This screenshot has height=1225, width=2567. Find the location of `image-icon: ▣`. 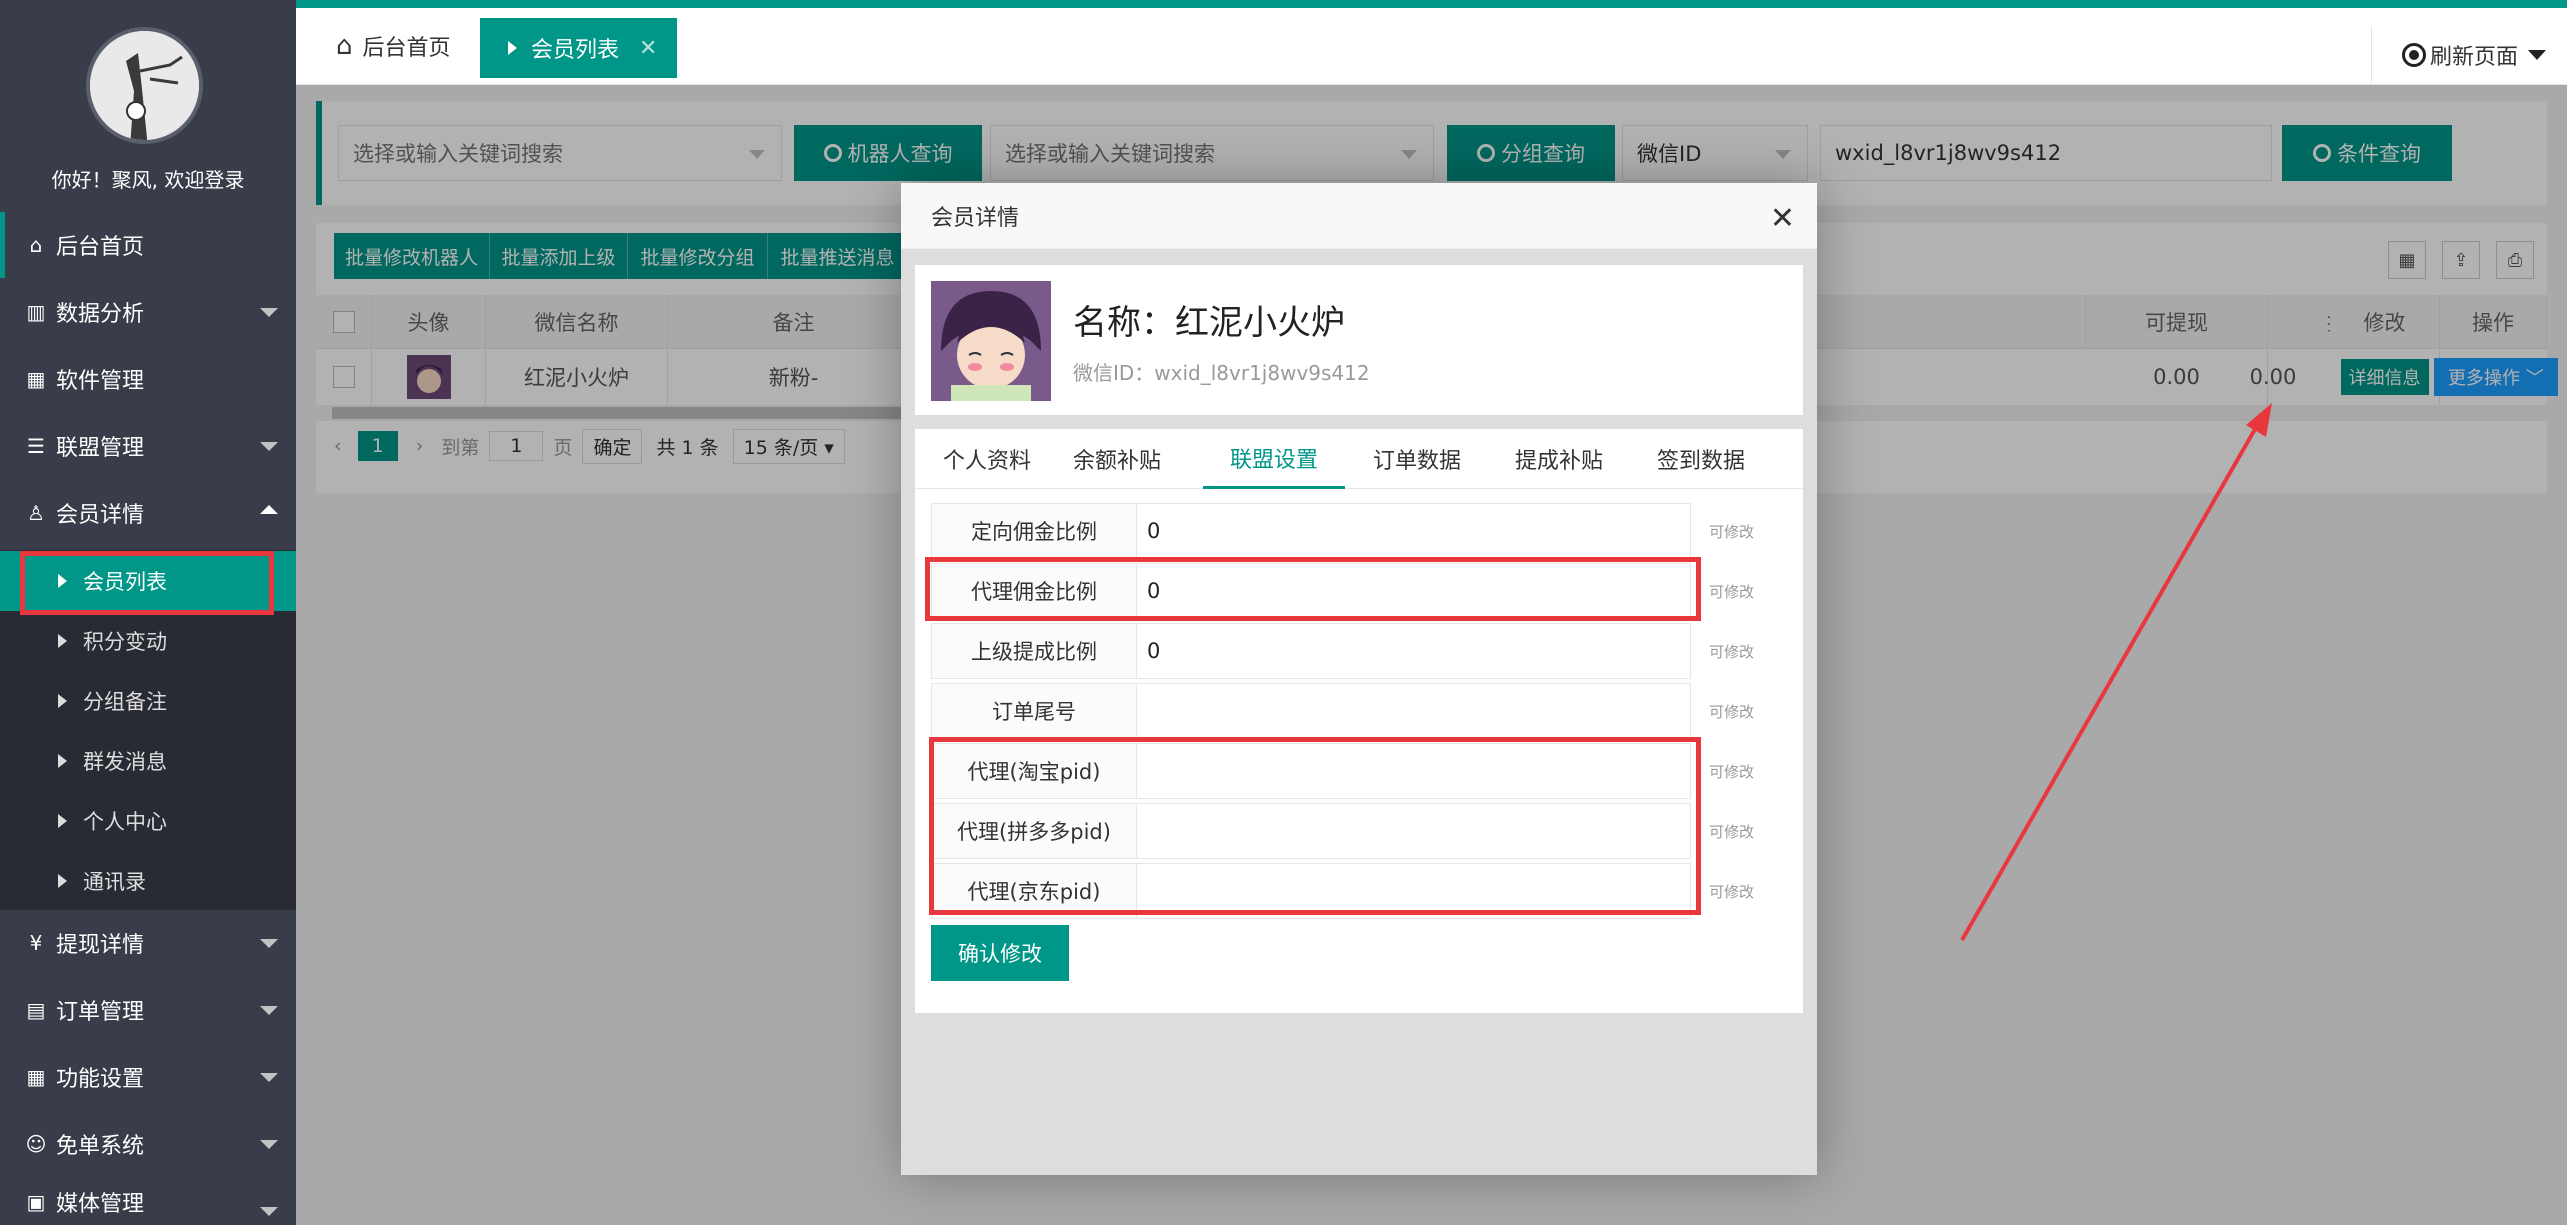

image-icon: ▣ is located at coordinates (36, 1201).